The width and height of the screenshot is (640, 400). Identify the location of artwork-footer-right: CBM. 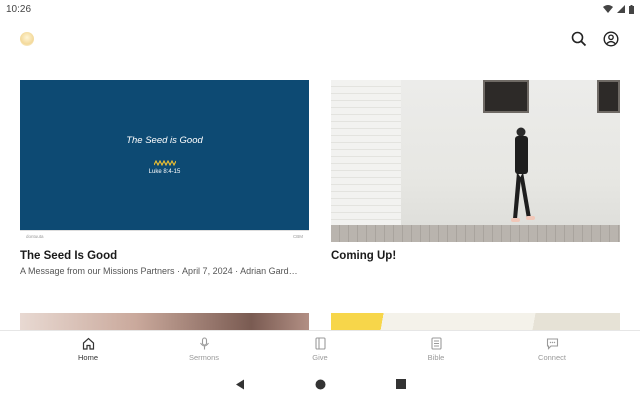
(298, 236).